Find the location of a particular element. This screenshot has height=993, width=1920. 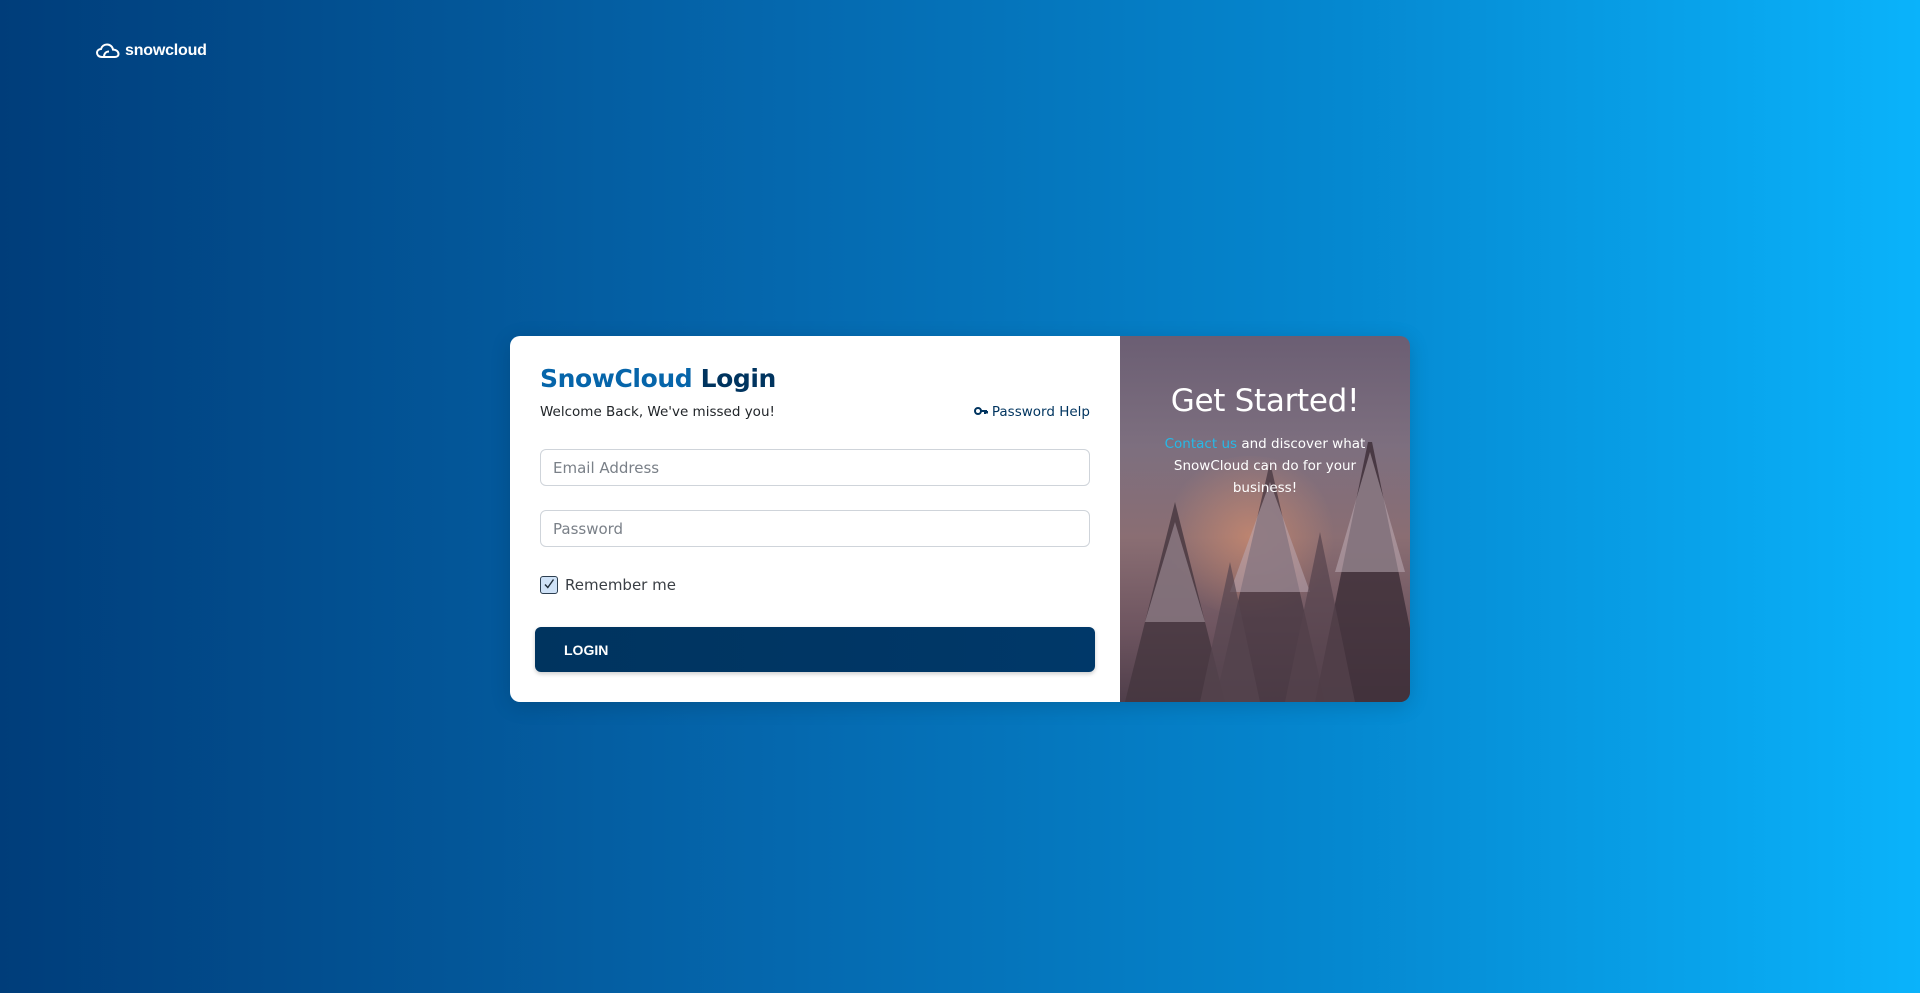

title-word: Login is located at coordinates (738, 378).